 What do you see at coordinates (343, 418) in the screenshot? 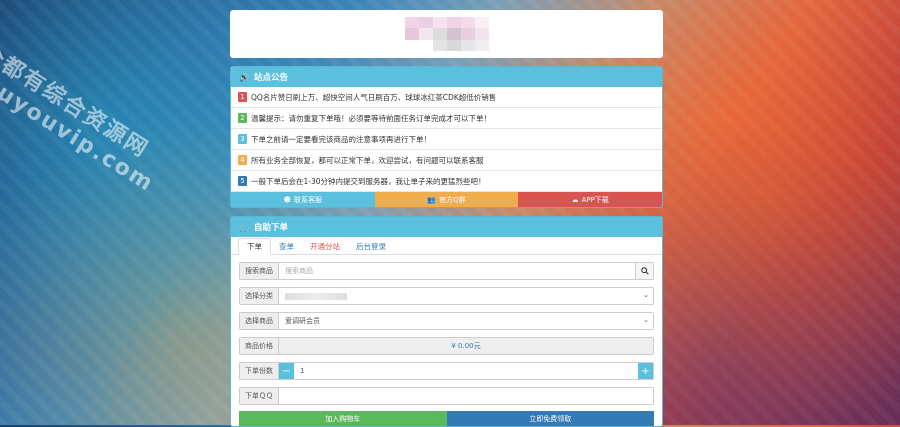
I see `add-cart-button: 加入购物车` at bounding box center [343, 418].